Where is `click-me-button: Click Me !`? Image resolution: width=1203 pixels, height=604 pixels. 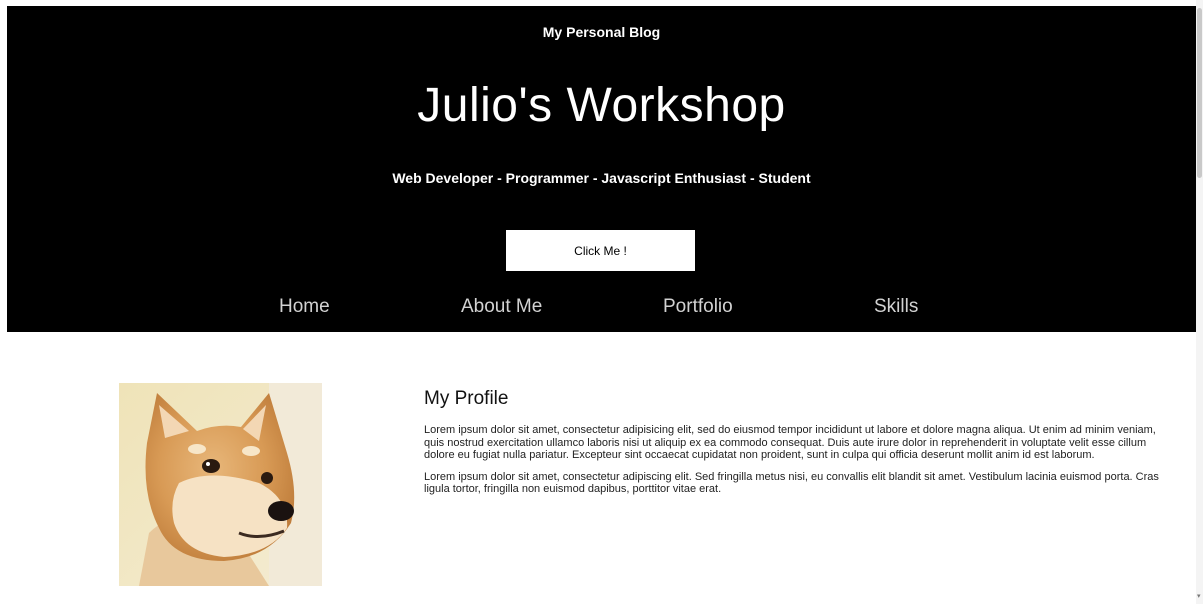
click-me-button: Click Me ! is located at coordinates (600, 250).